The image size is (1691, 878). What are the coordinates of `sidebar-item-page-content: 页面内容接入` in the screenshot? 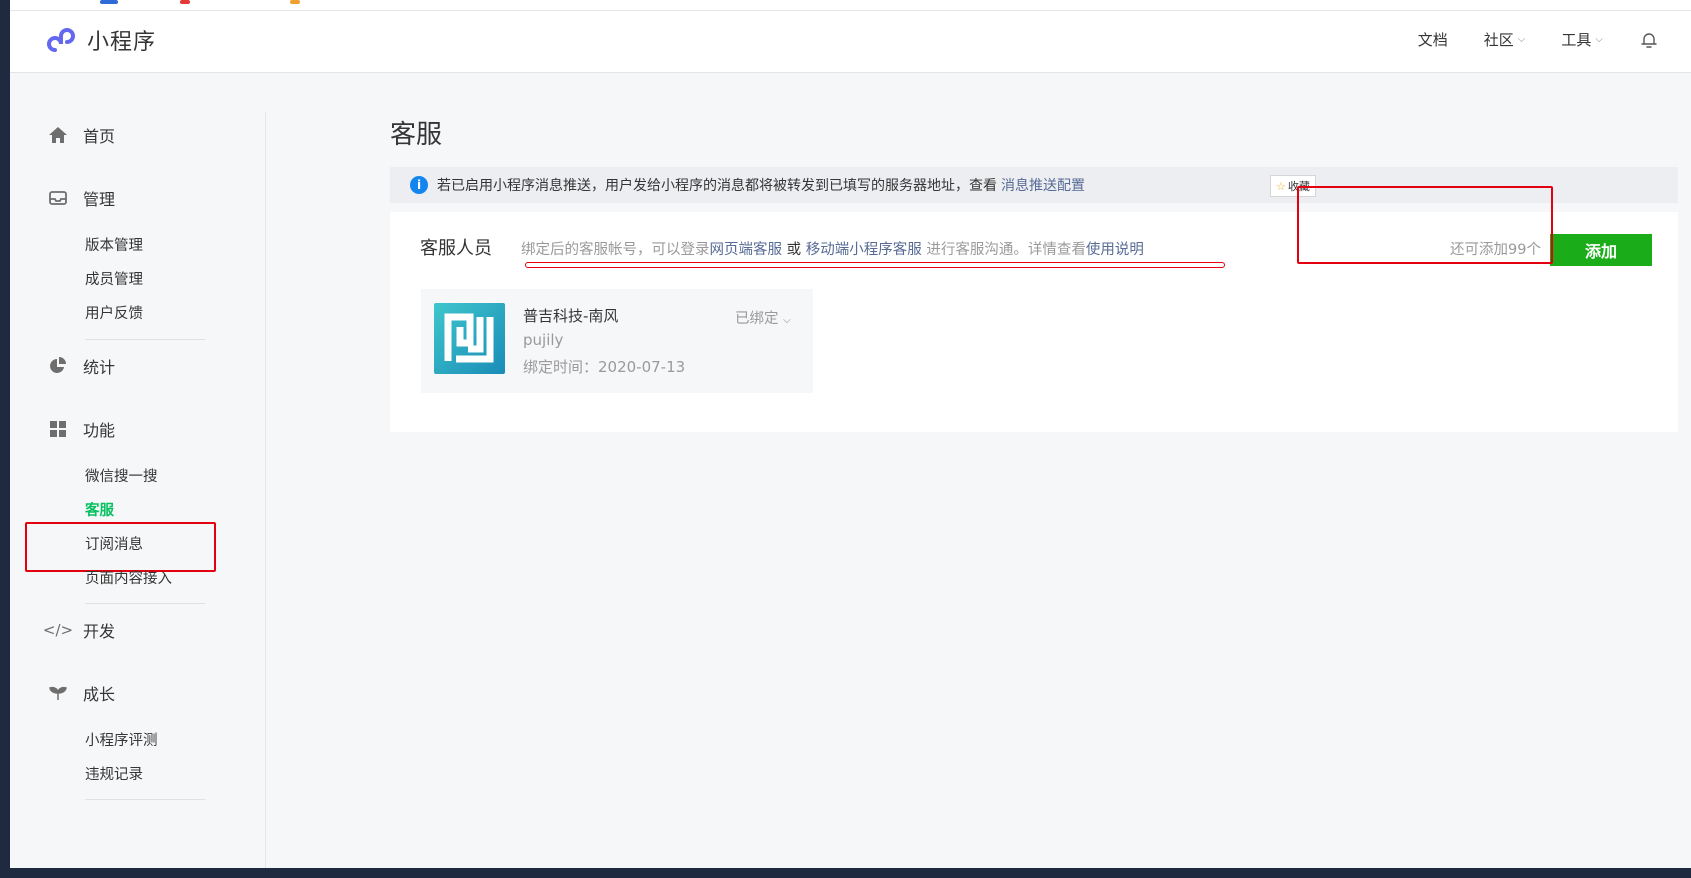 It's located at (128, 577).